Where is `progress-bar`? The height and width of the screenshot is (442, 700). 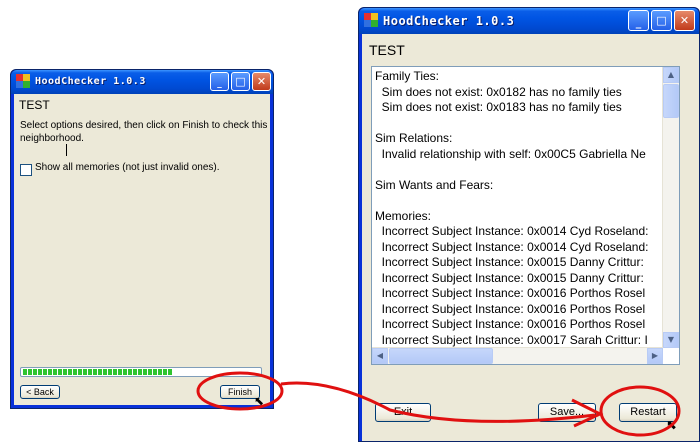 progress-bar is located at coordinates (141, 372).